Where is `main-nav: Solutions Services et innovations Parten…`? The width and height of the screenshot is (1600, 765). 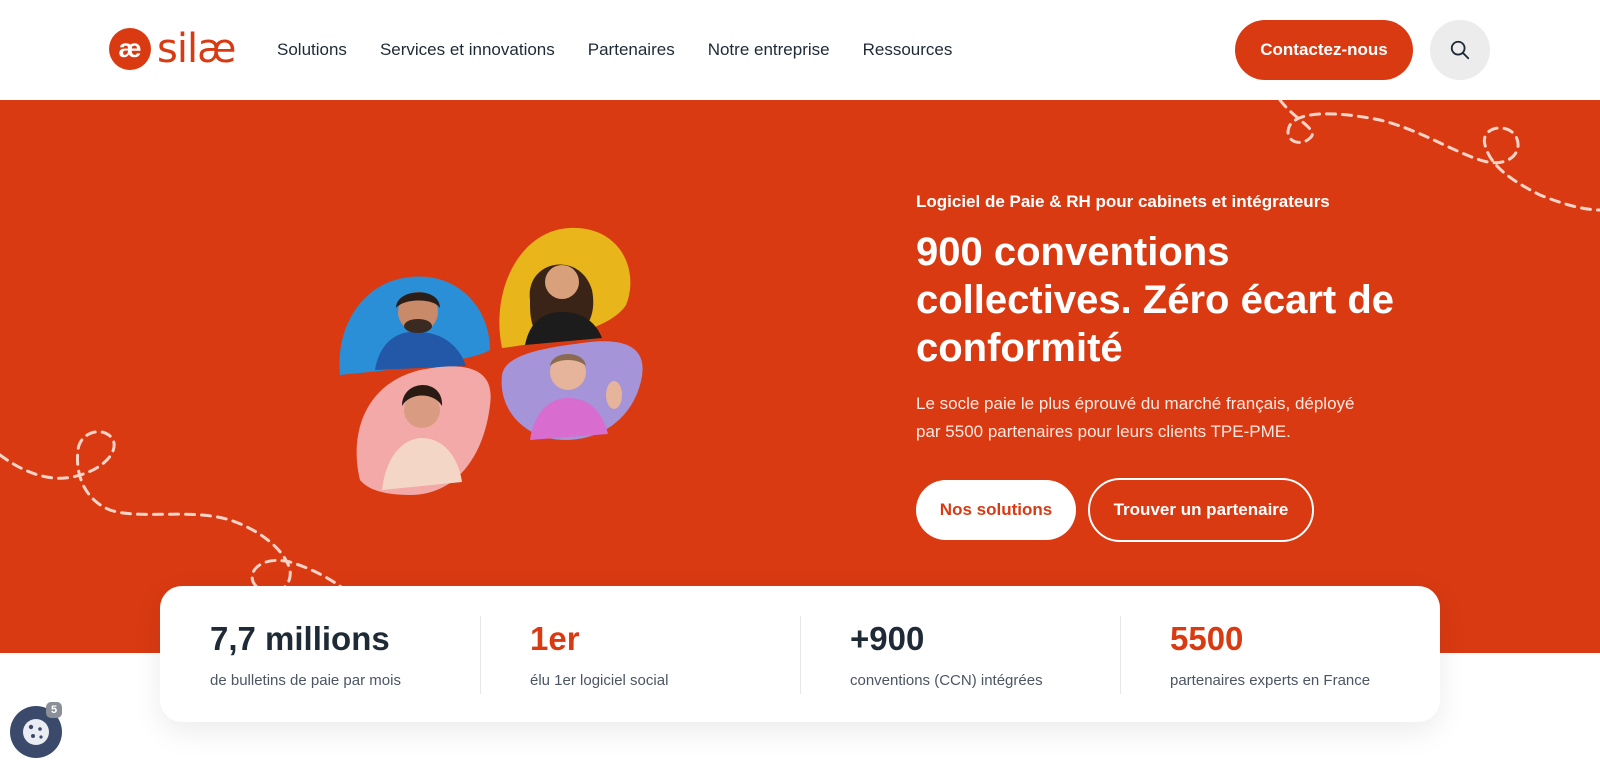 main-nav: Solutions Services et innovations Parten… is located at coordinates (614, 50).